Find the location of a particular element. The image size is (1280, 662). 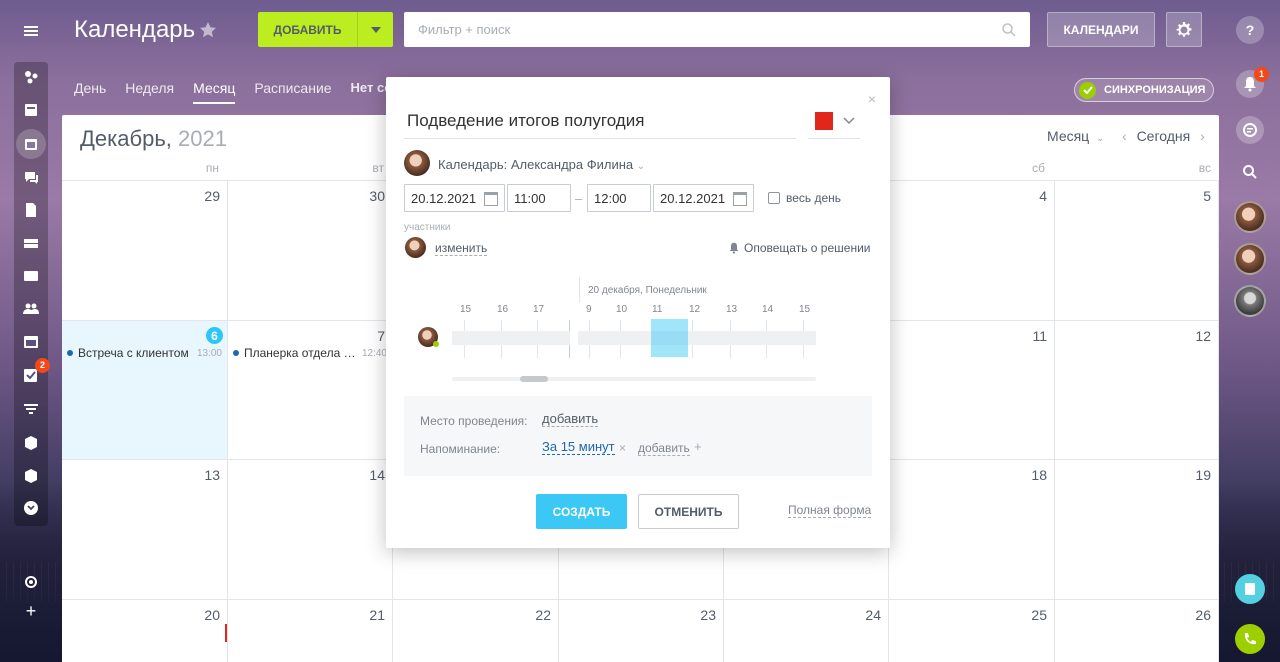

menu-icon is located at coordinates (31, 31).